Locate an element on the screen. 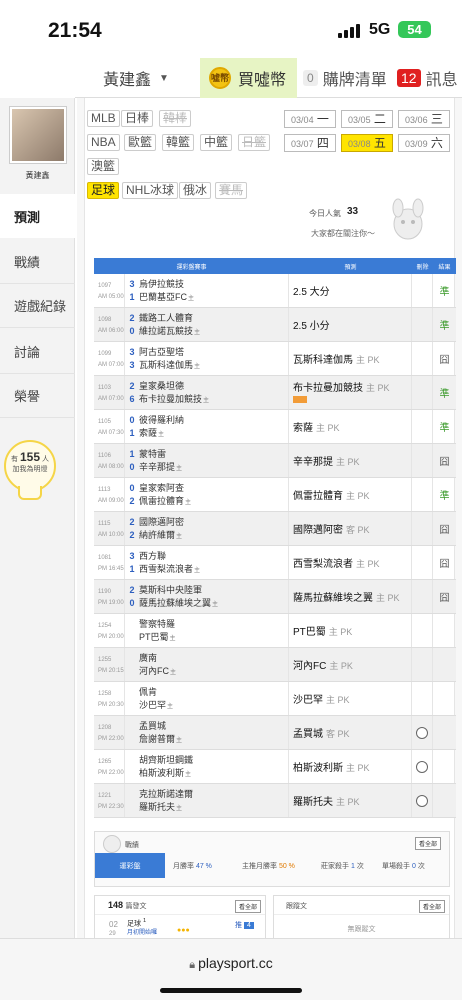 This screenshot has width=462, height=1000. date-button: 03/06 三 is located at coordinates (424, 119).